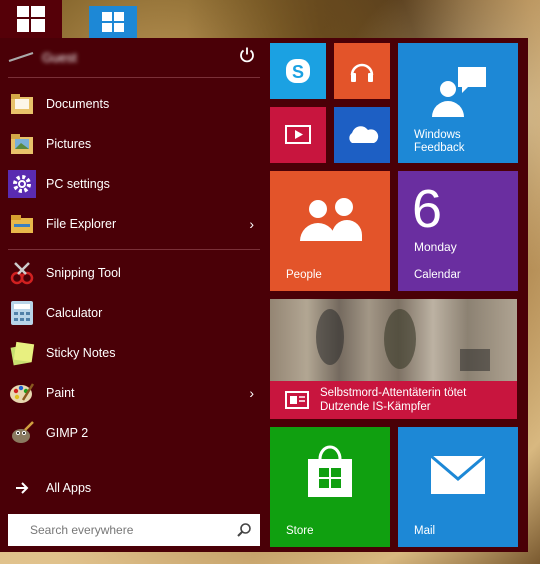 The width and height of the screenshot is (540, 564). Describe the element at coordinates (59, 57) in the screenshot. I see `user-name: Guest` at that location.